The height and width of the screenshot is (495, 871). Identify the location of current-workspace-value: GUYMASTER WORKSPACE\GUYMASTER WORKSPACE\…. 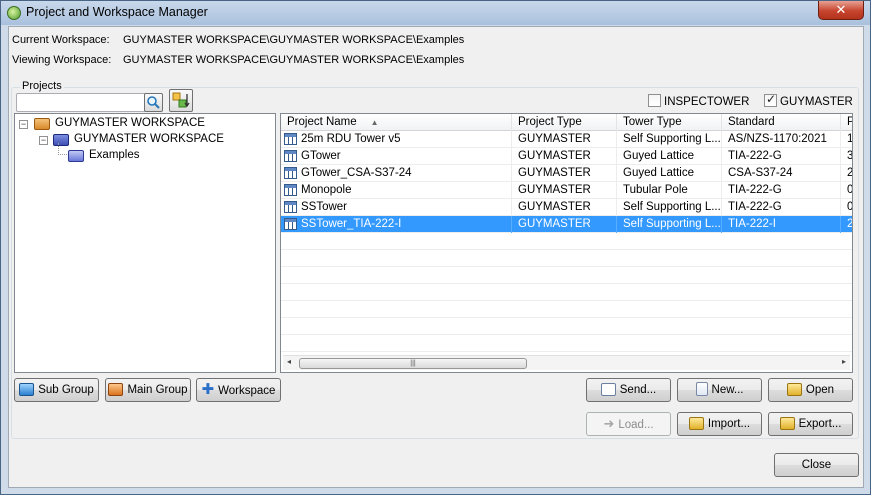
(294, 40).